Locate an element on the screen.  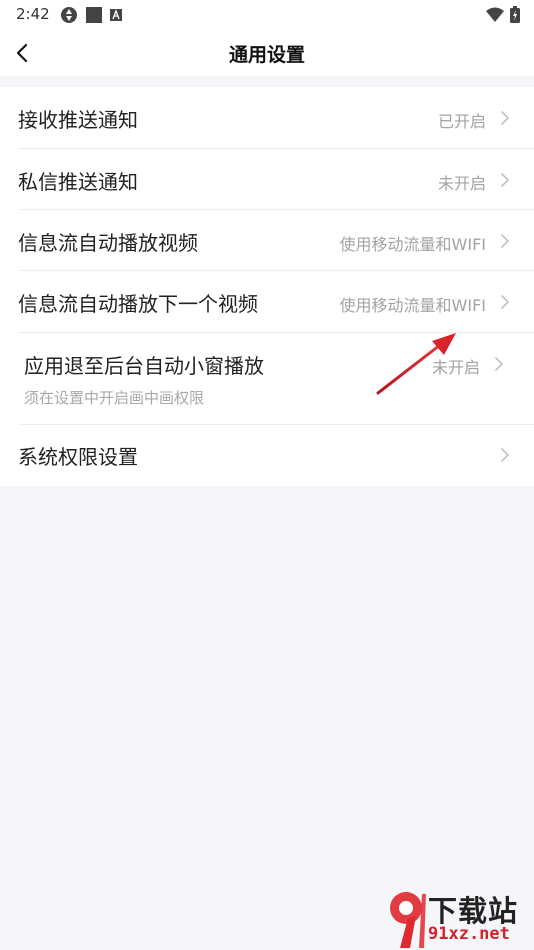
setting-label: 系统权限设置 is located at coordinates (78, 457).